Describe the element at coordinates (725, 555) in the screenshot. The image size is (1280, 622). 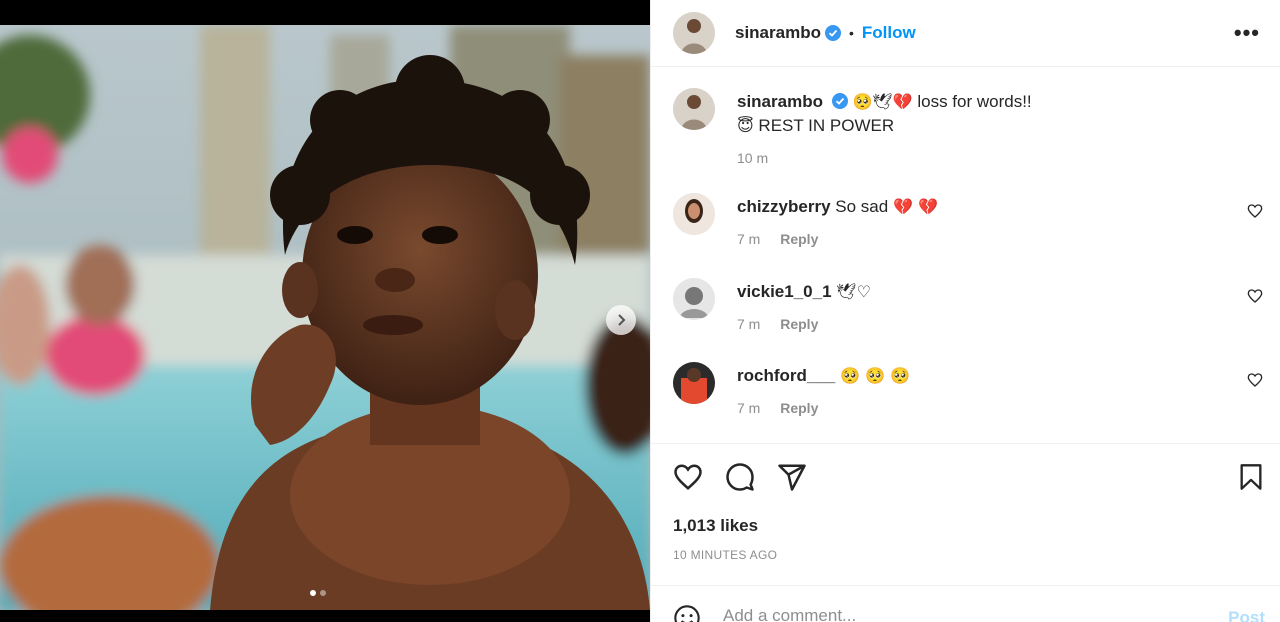
I see `post-timestamp: 10 MINUTES AGO` at that location.